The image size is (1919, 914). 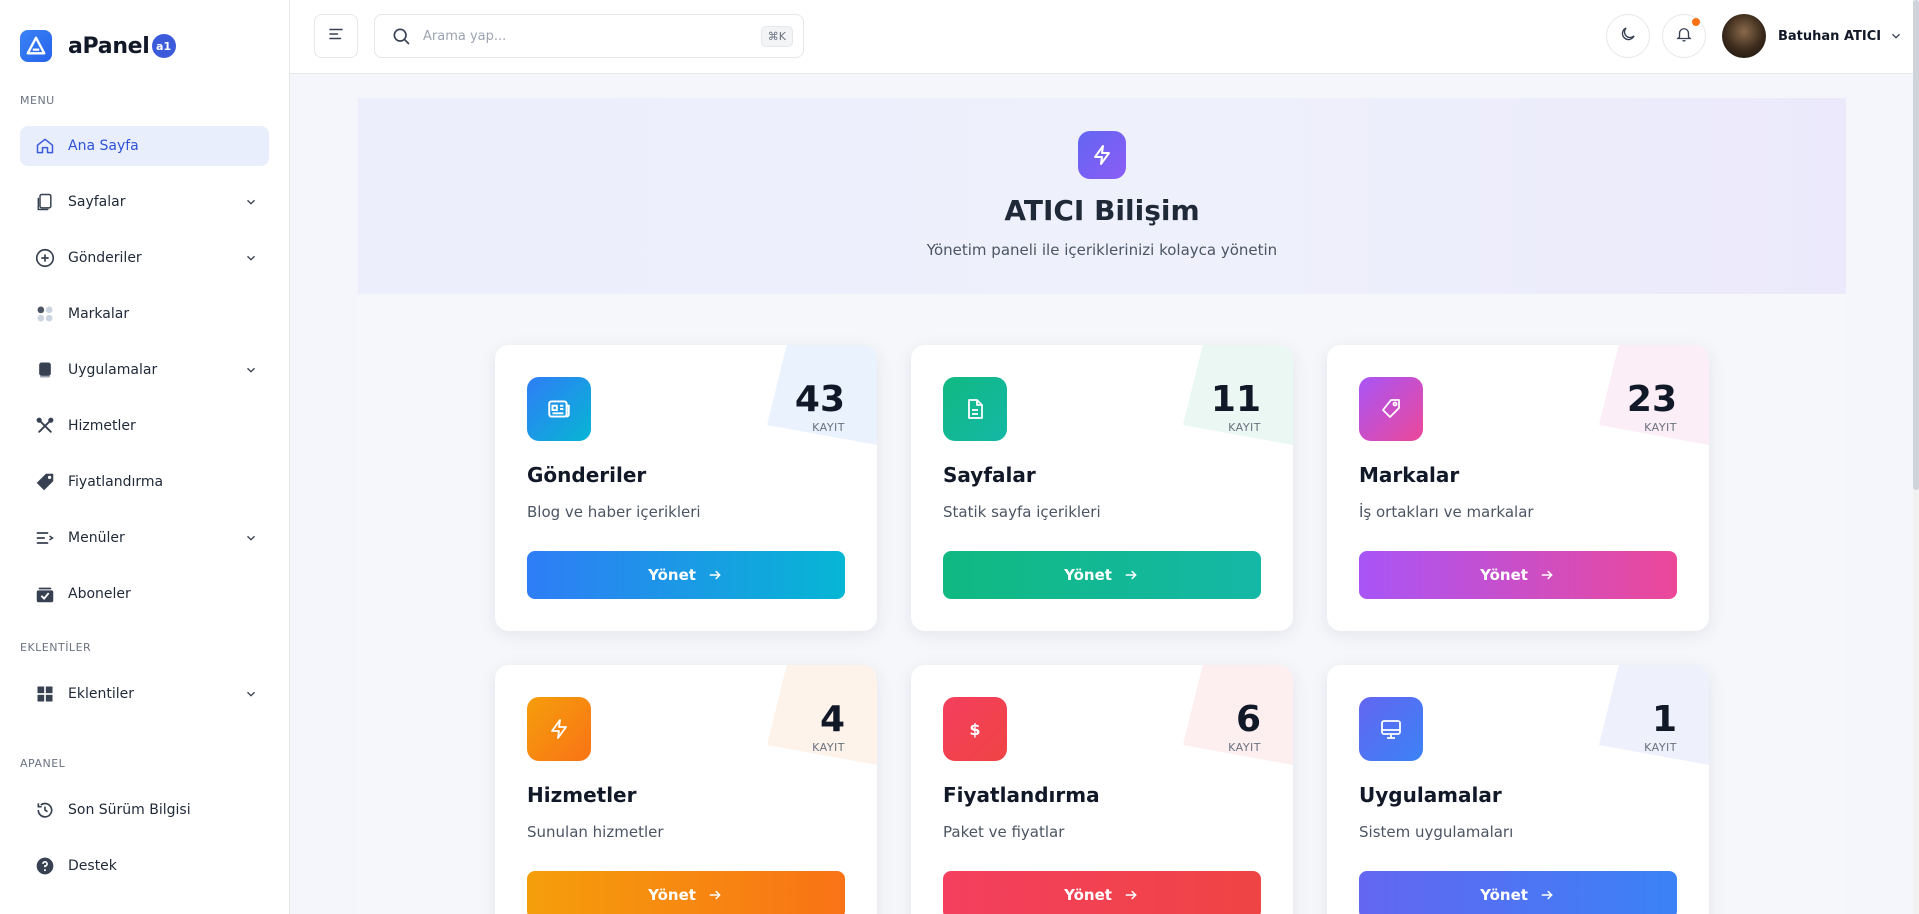 I want to click on user-name: Batuhan ATICI, so click(x=1830, y=36).